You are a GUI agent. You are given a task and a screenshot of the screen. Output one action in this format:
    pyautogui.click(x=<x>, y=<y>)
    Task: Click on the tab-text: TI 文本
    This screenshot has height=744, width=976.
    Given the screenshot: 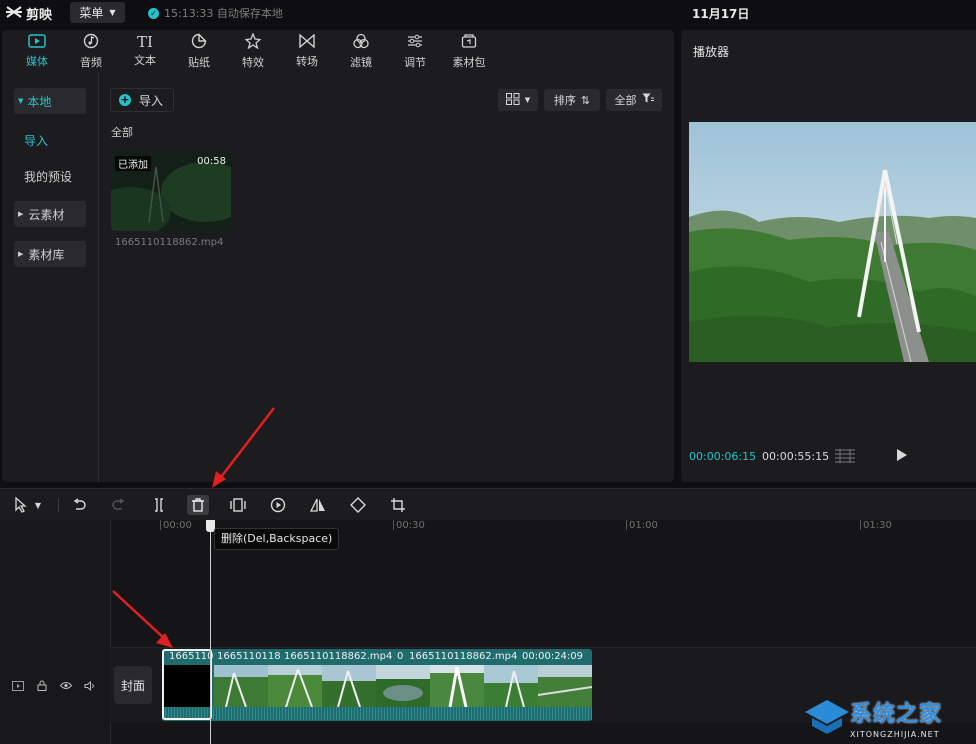 What is the action you would take?
    pyautogui.click(x=145, y=51)
    